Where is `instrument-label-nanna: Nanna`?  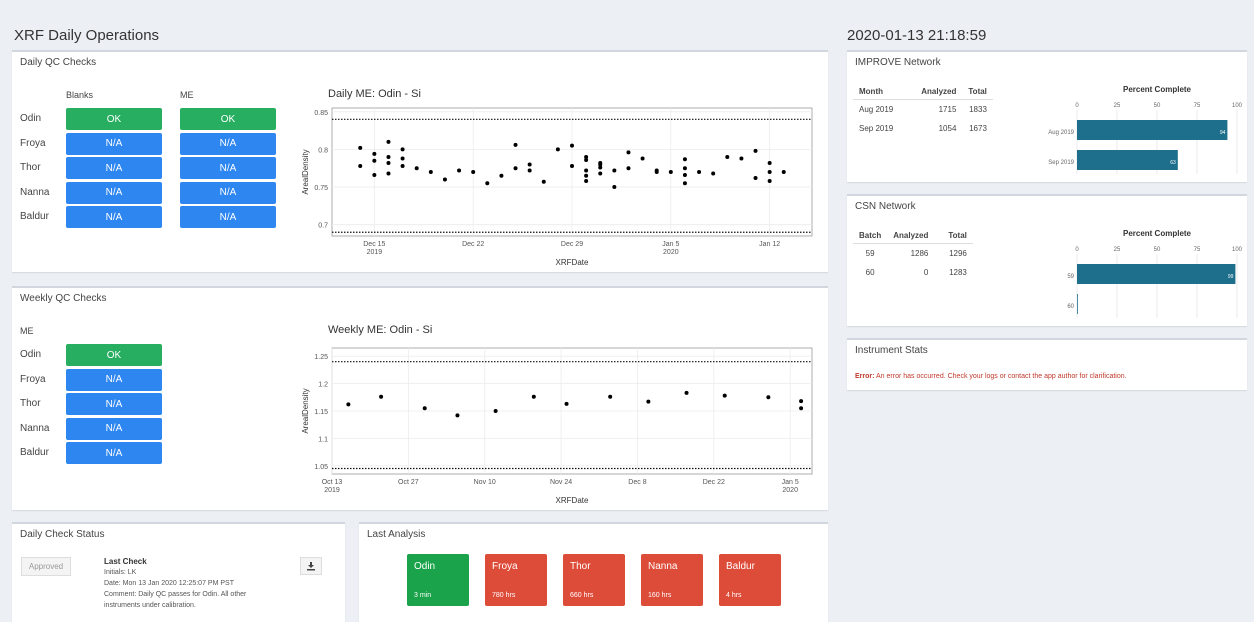
instrument-label-nanna: Nanna is located at coordinates (35, 428).